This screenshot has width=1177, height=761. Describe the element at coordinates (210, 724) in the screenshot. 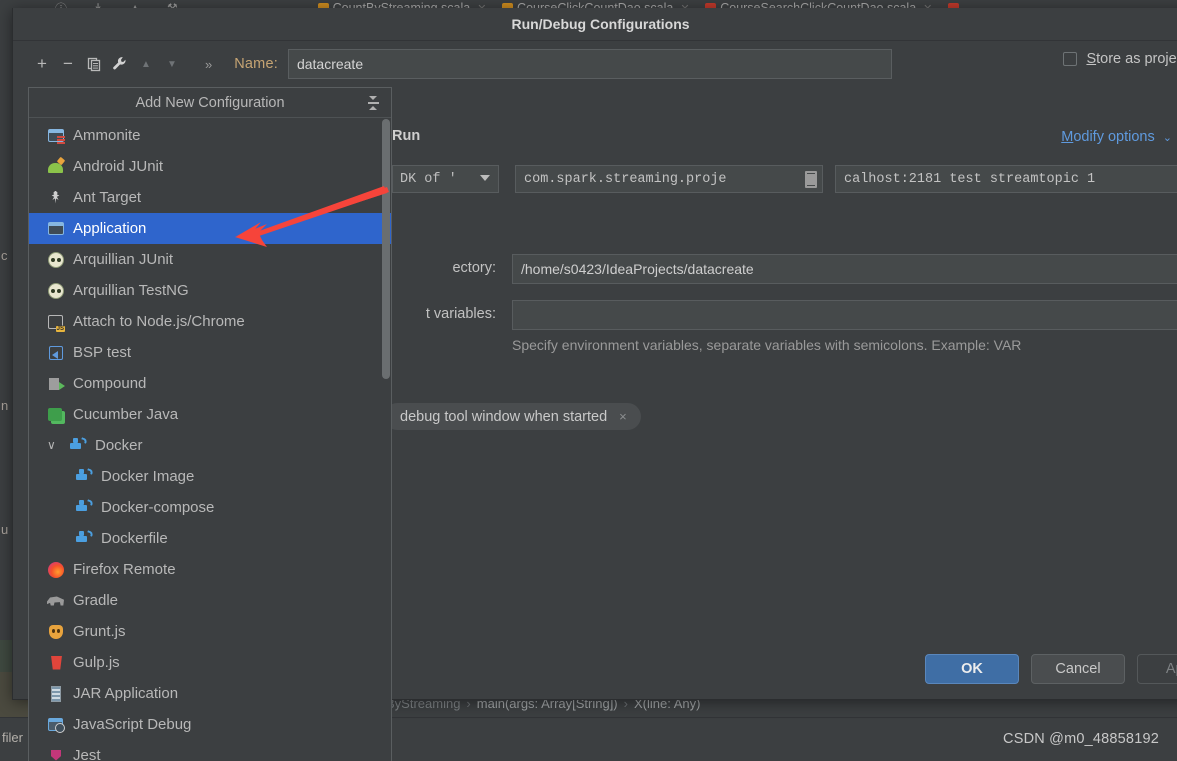

I see `configuration-type-item: JavaScript Debug` at that location.